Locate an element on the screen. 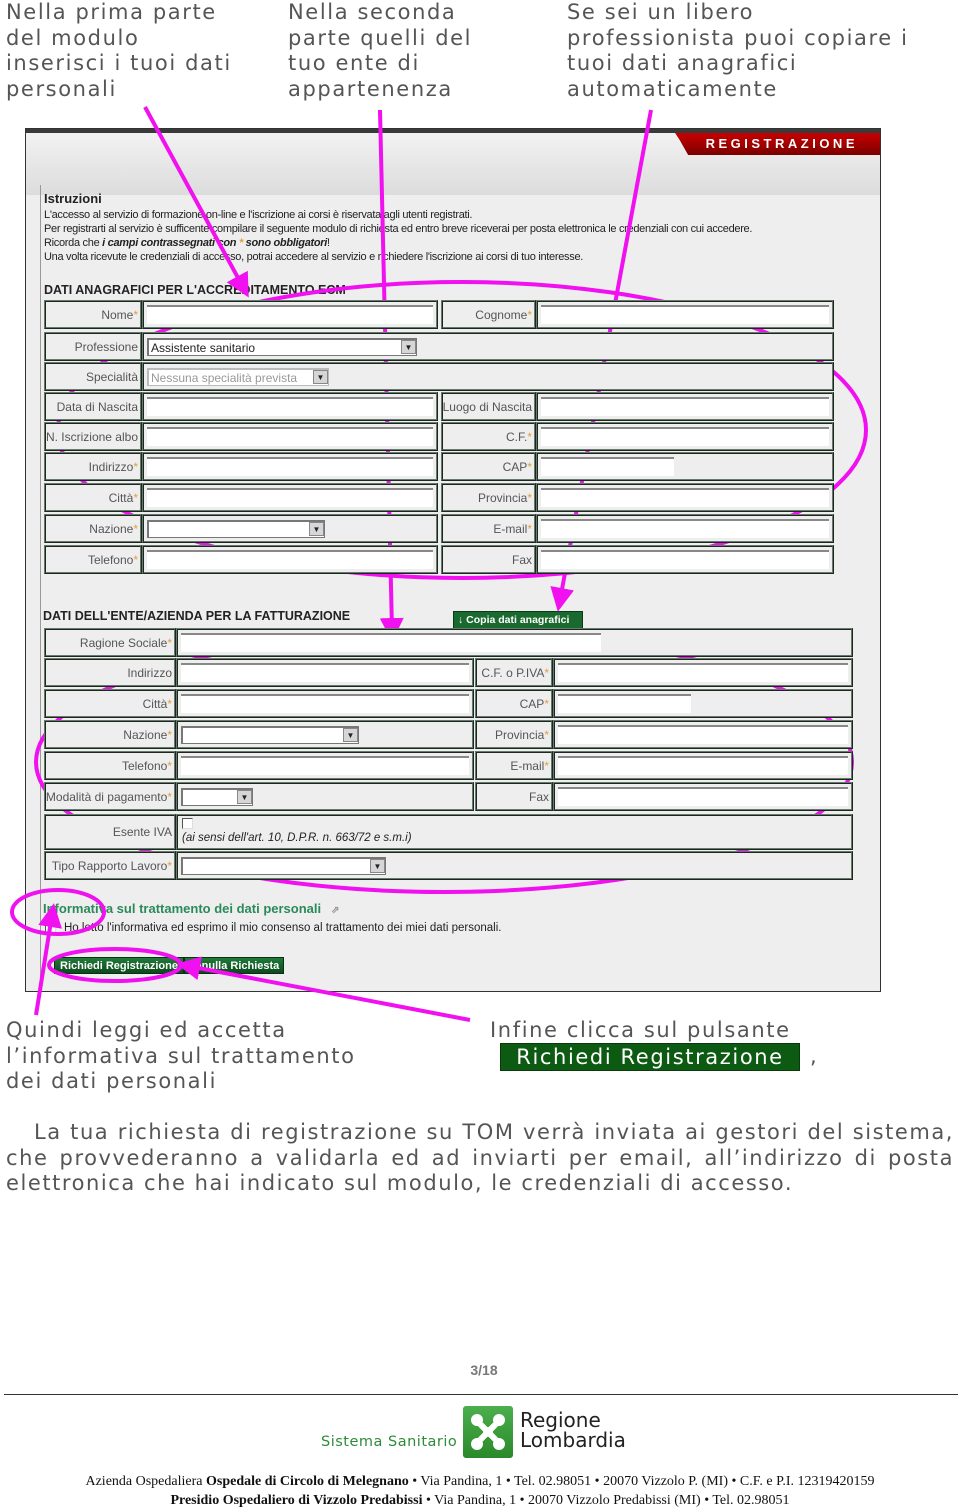 The image size is (960, 1512). consent-checkbox is located at coordinates (50, 928).